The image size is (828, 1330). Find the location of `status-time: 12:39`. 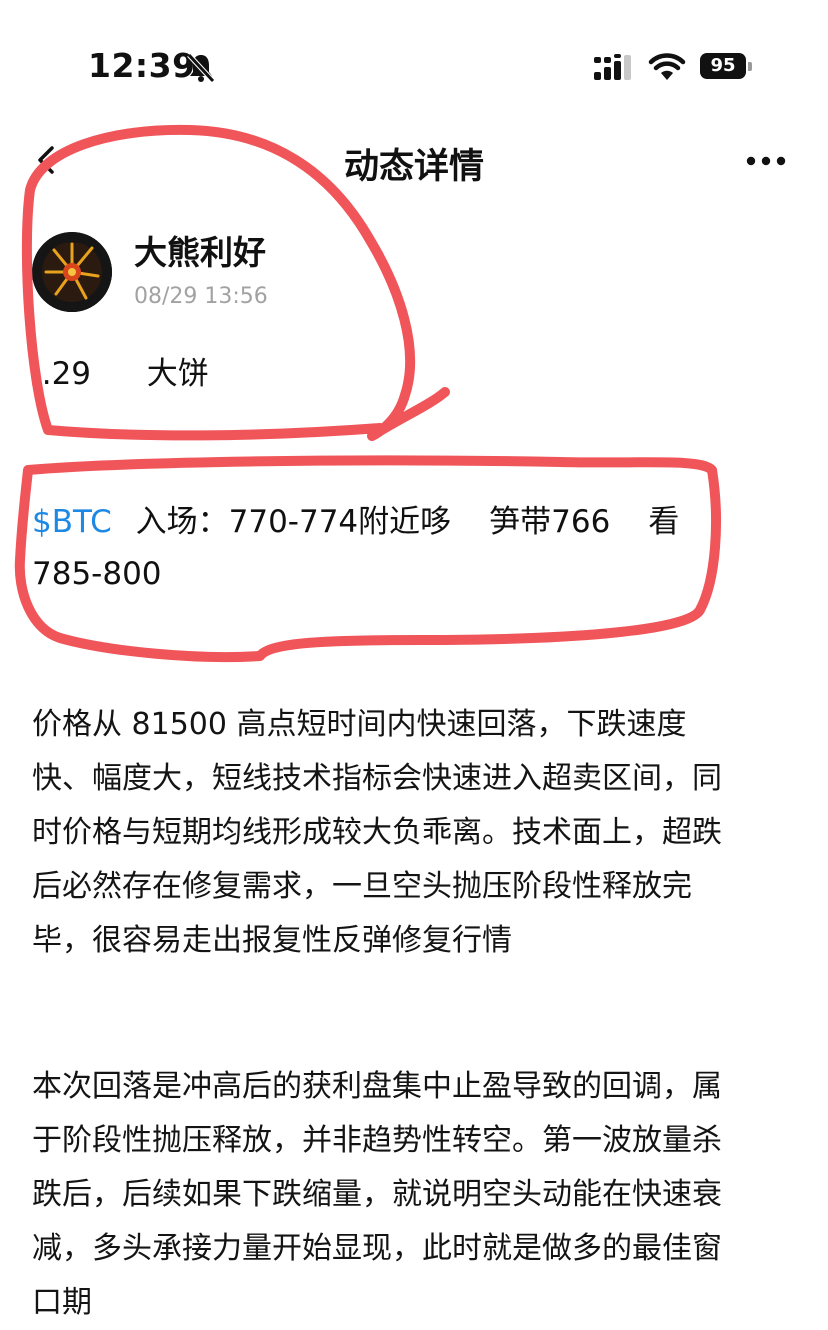

status-time: 12:39 is located at coordinates (142, 65).